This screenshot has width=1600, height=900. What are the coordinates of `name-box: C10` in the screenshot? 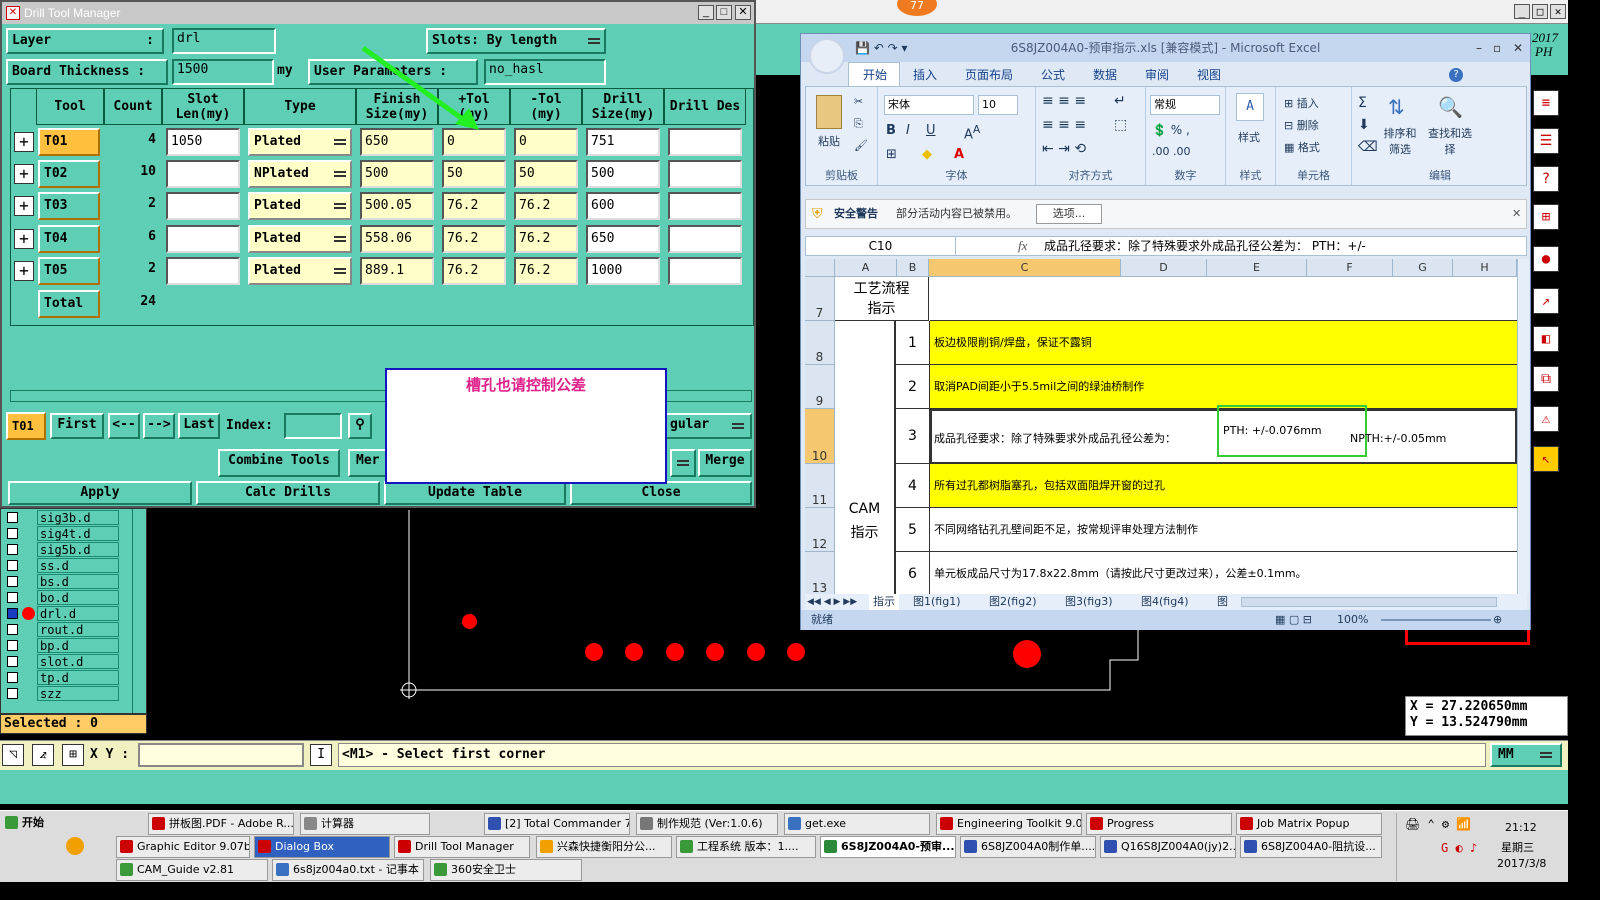 It's located at (881, 246).